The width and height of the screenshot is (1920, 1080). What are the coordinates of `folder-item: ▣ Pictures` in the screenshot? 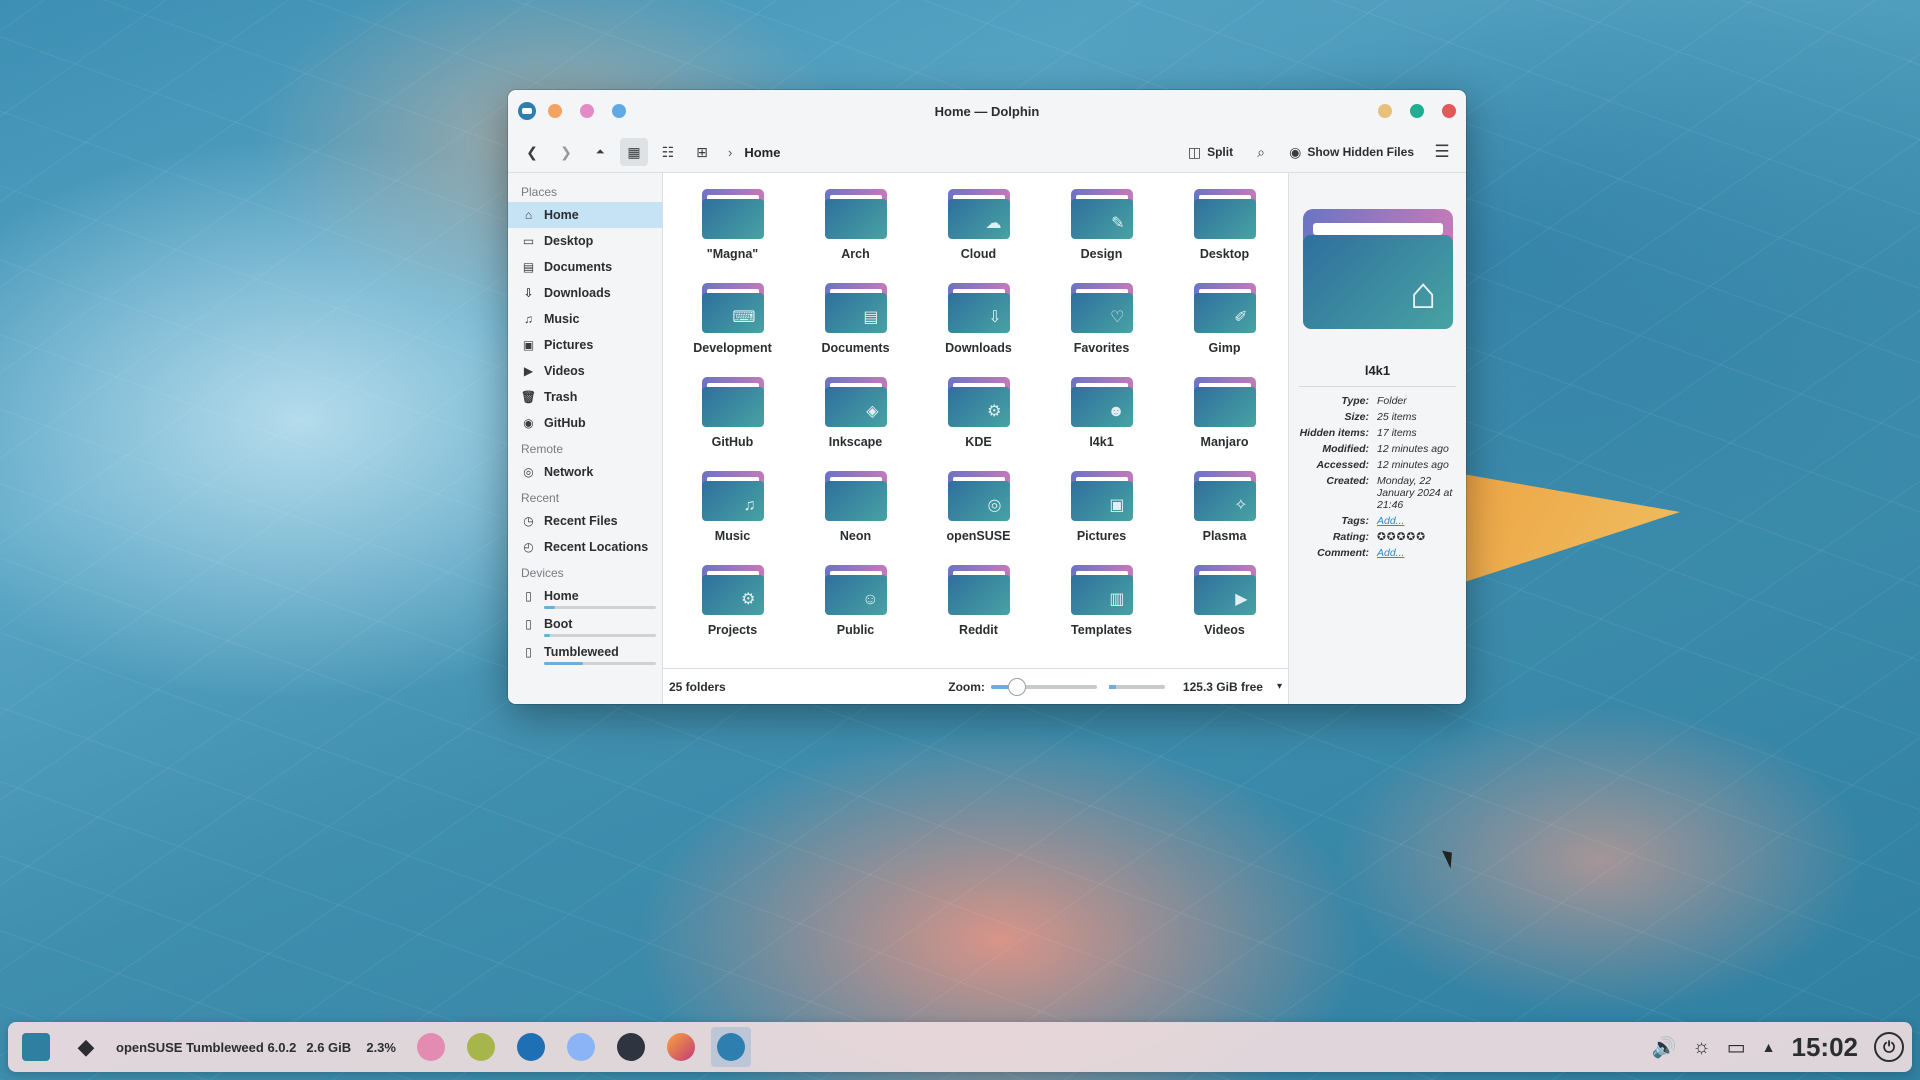 It's located at (1101, 516).